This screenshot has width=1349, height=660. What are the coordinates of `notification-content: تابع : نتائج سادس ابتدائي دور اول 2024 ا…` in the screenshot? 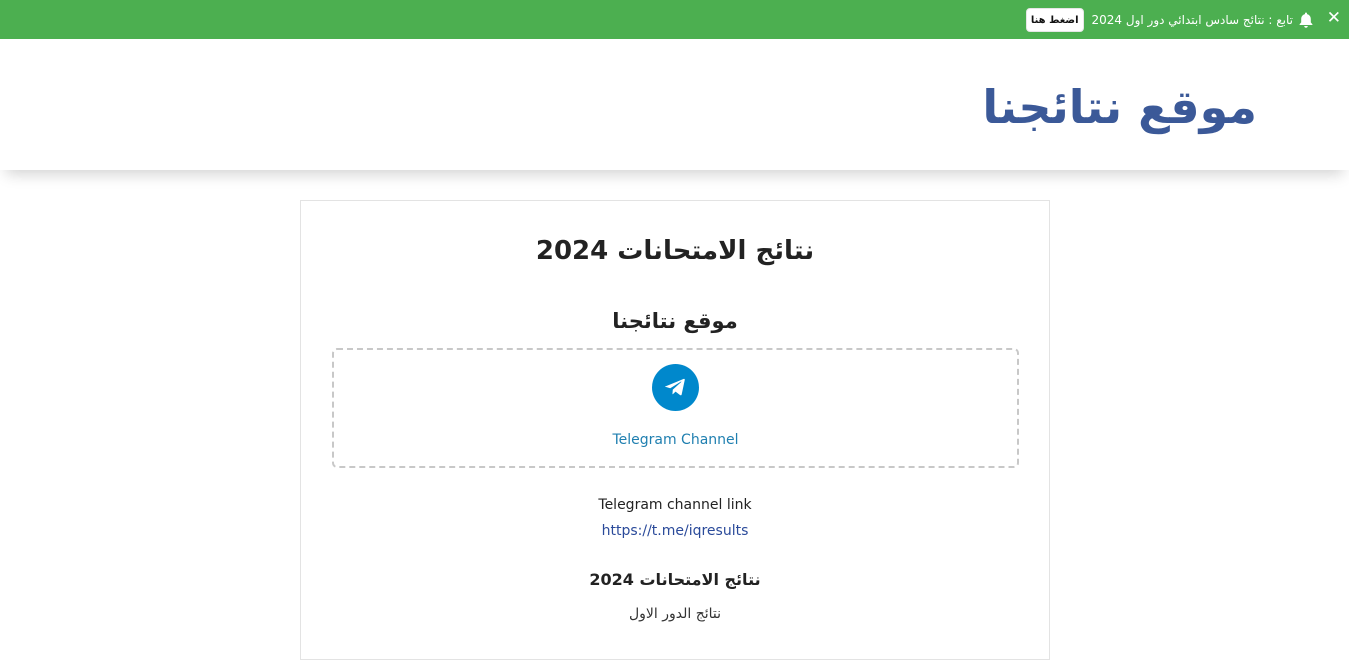 It's located at (1169, 20).